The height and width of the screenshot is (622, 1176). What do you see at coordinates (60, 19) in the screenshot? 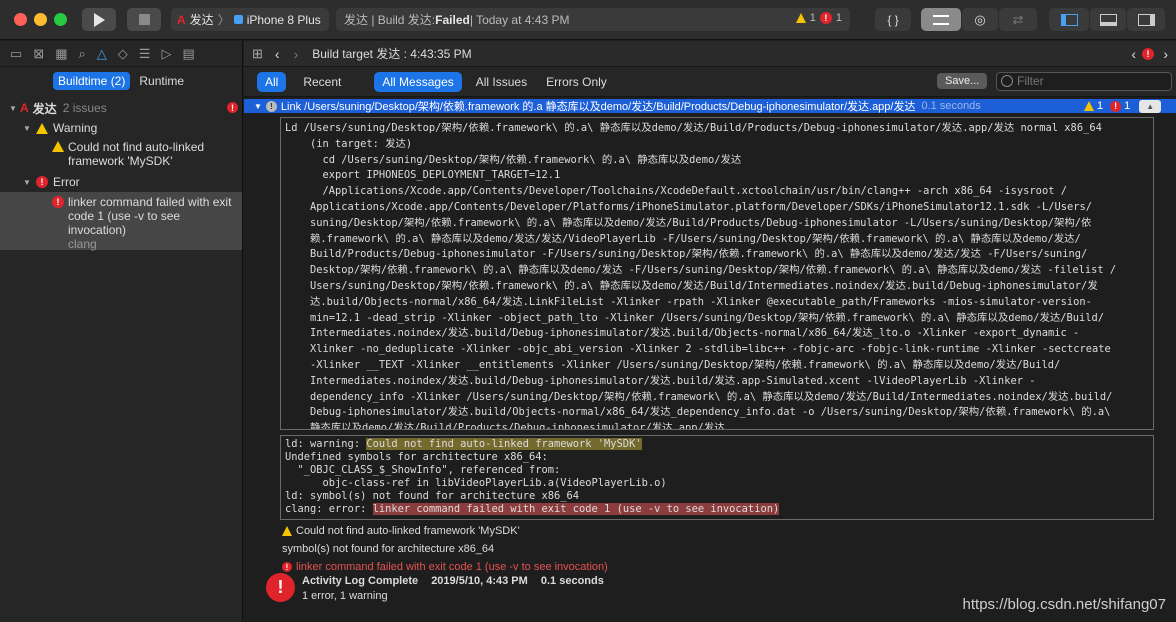
I see `zoom-window-button` at bounding box center [60, 19].